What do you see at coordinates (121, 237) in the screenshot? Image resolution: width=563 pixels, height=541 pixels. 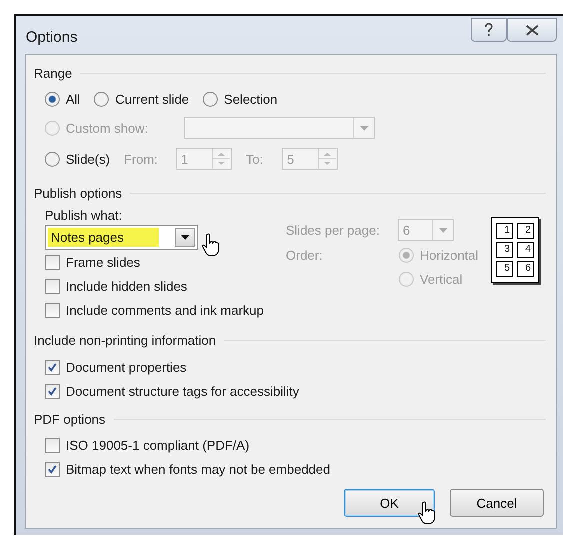 I see `publish-what-dropdown: Notes pages` at bounding box center [121, 237].